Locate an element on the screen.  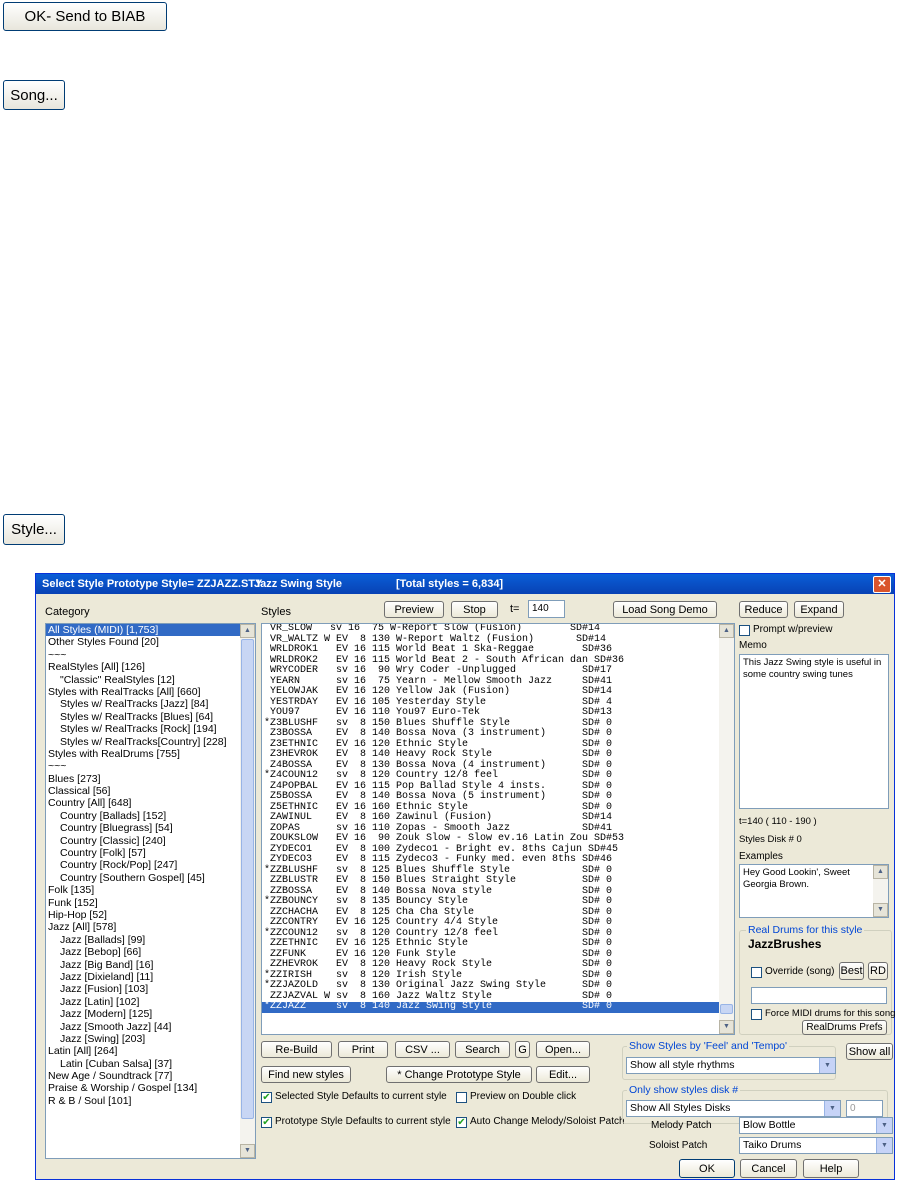
category-item: R & B / Soul [101] is located at coordinates (150, 1101).